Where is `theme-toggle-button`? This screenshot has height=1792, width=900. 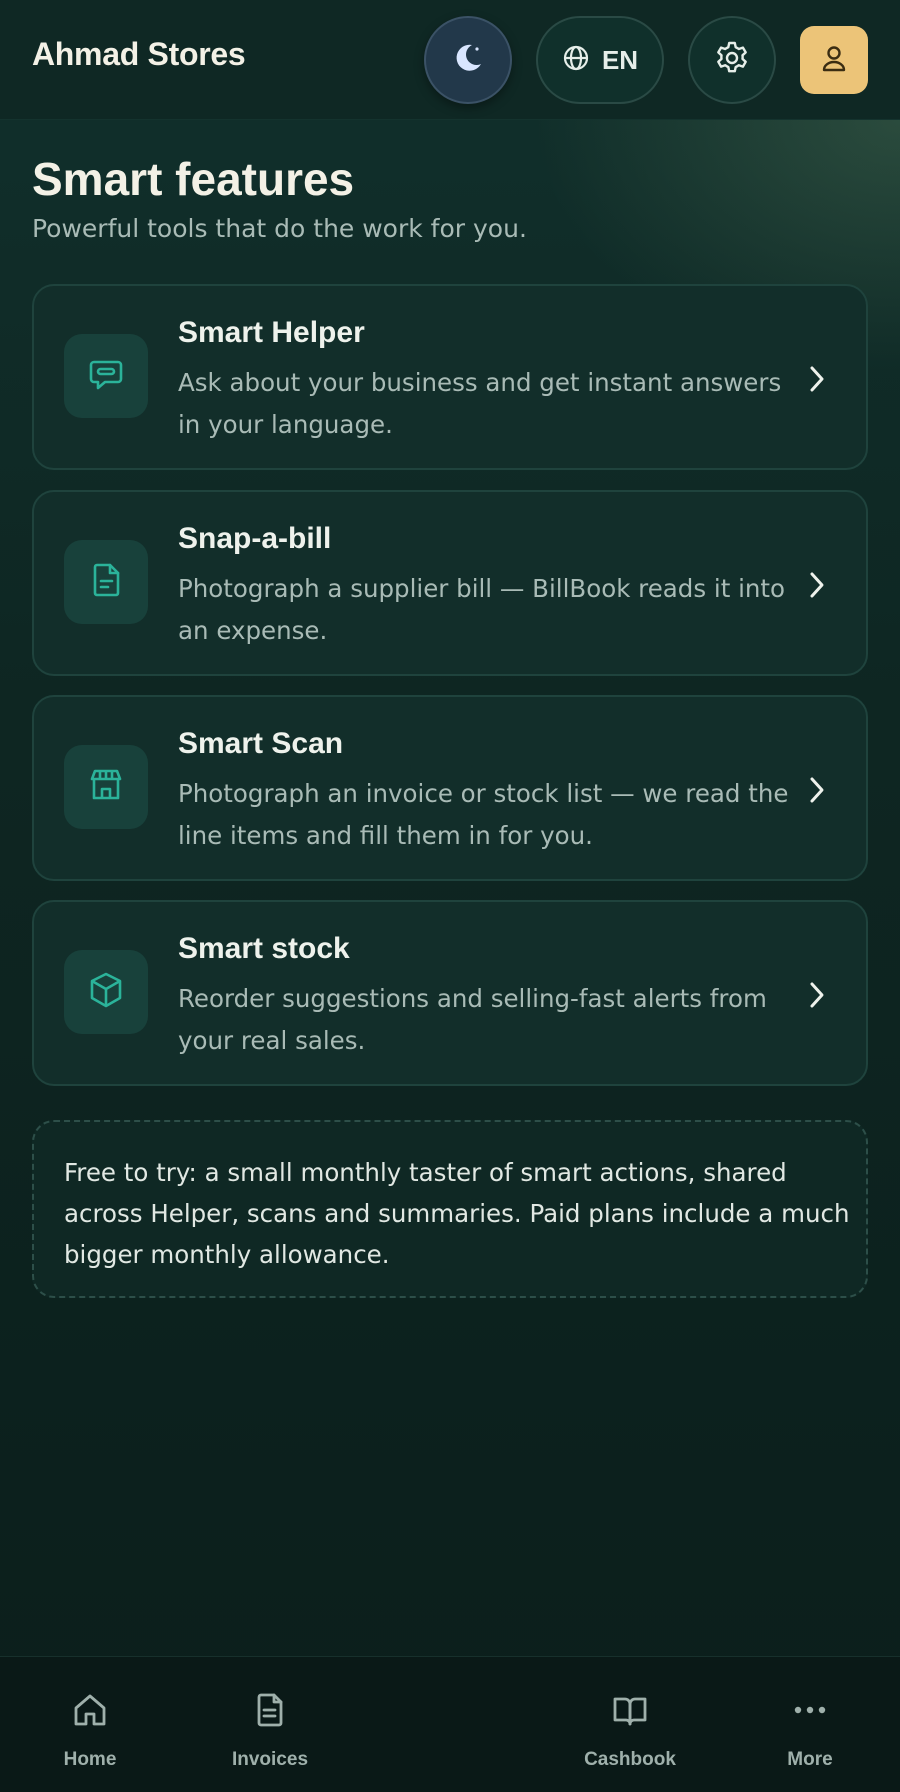 theme-toggle-button is located at coordinates (468, 60).